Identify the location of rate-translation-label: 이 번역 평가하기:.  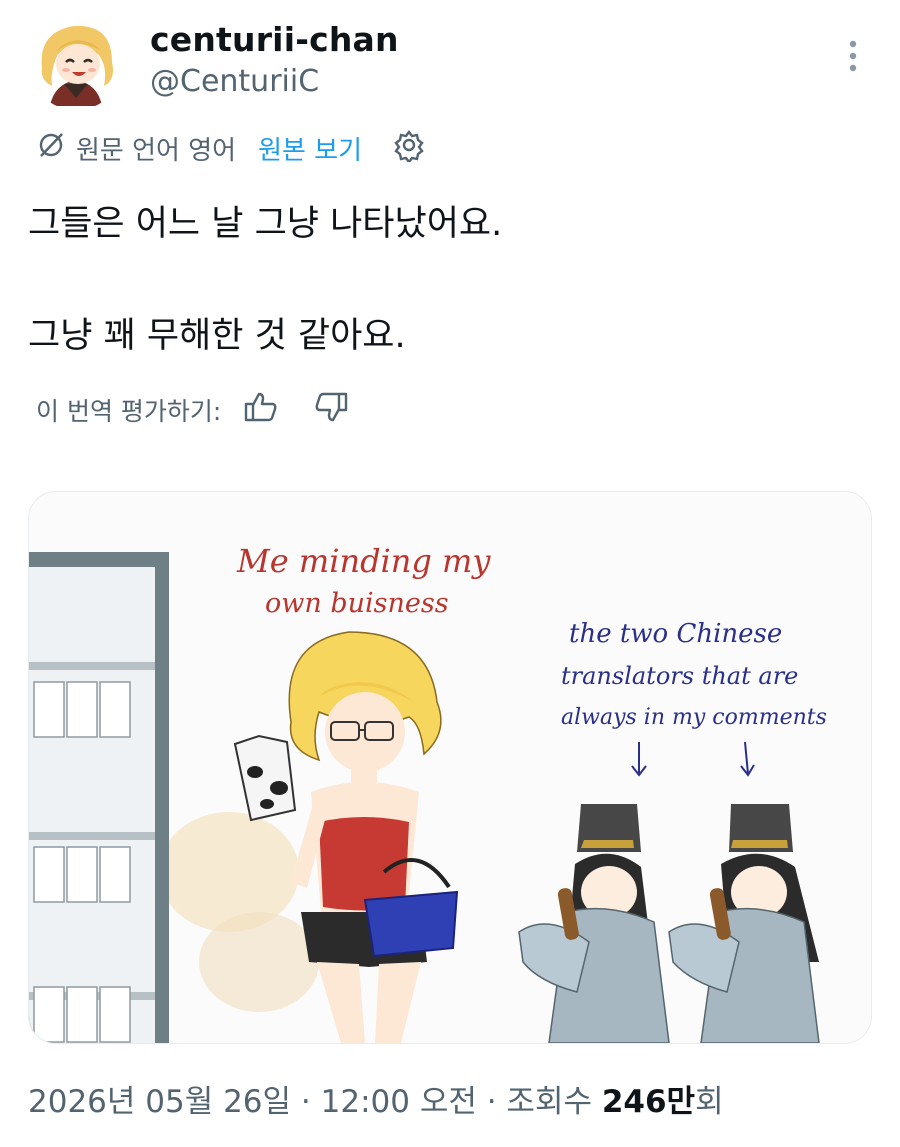
(129, 411).